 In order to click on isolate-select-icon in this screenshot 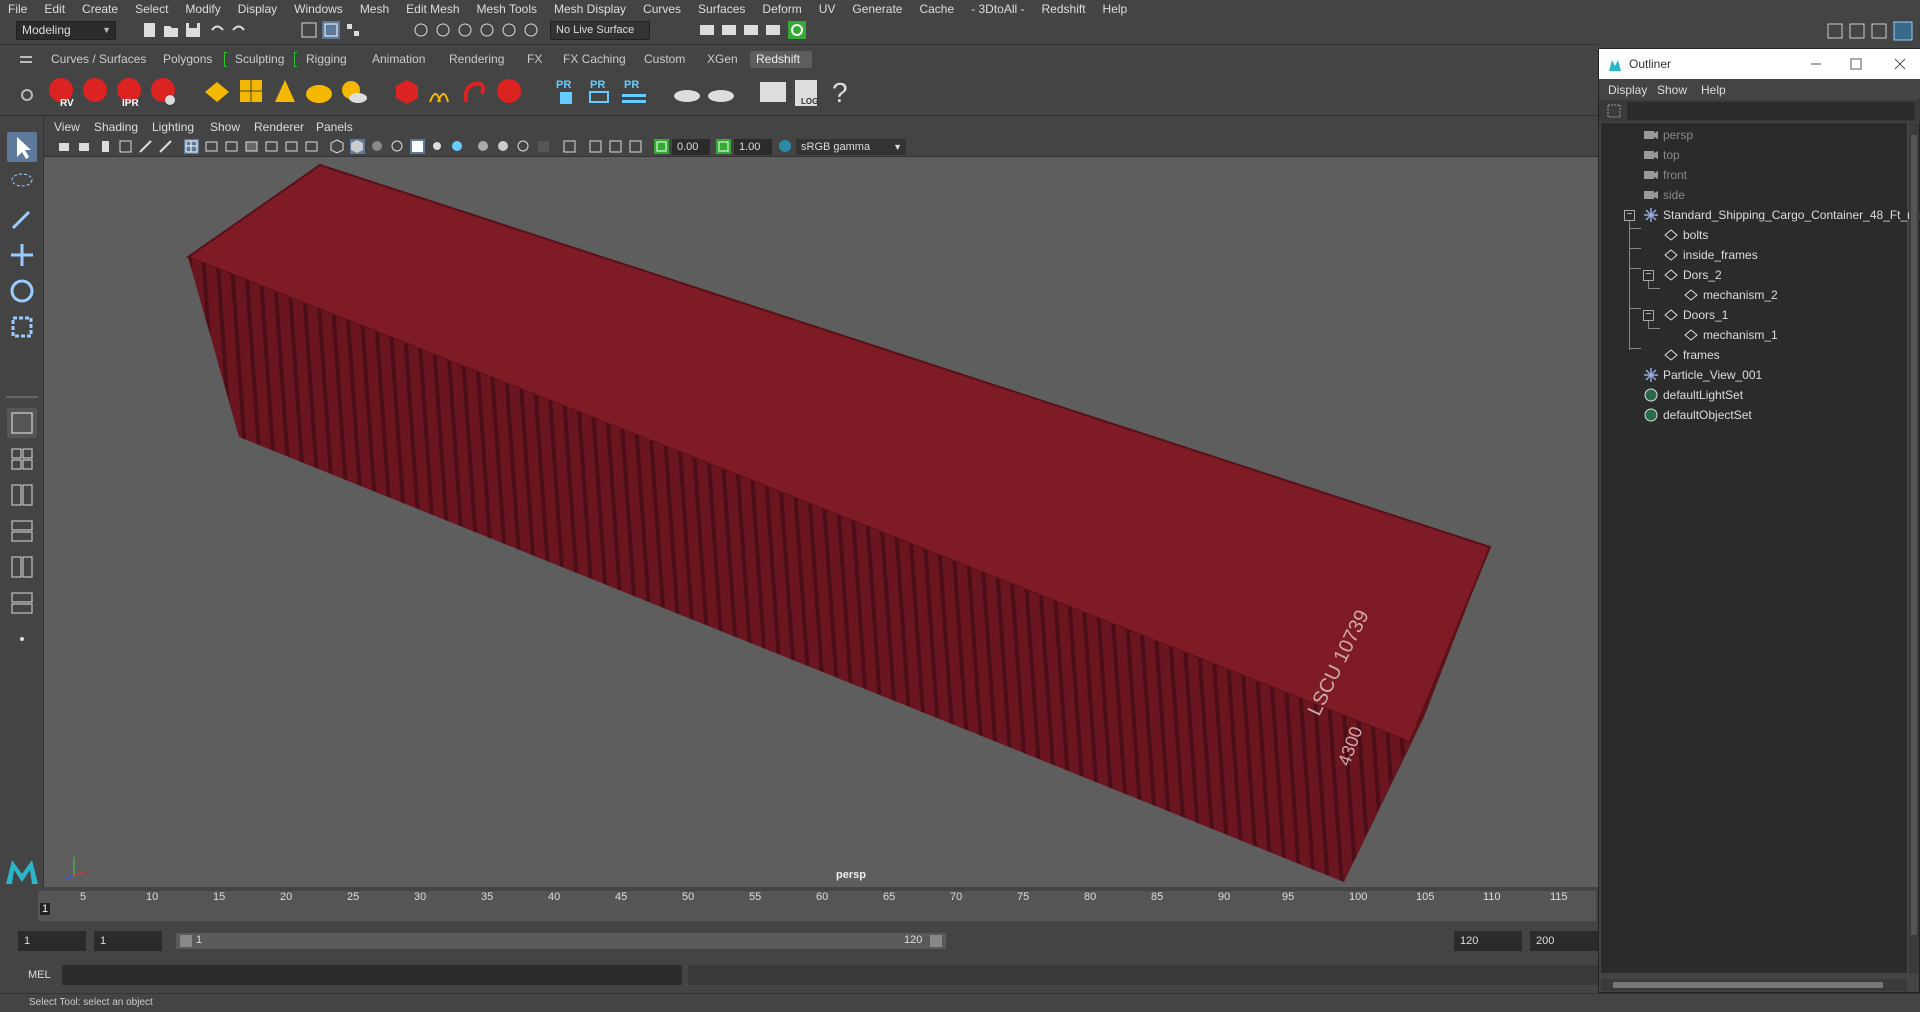, I will do `click(569, 146)`.